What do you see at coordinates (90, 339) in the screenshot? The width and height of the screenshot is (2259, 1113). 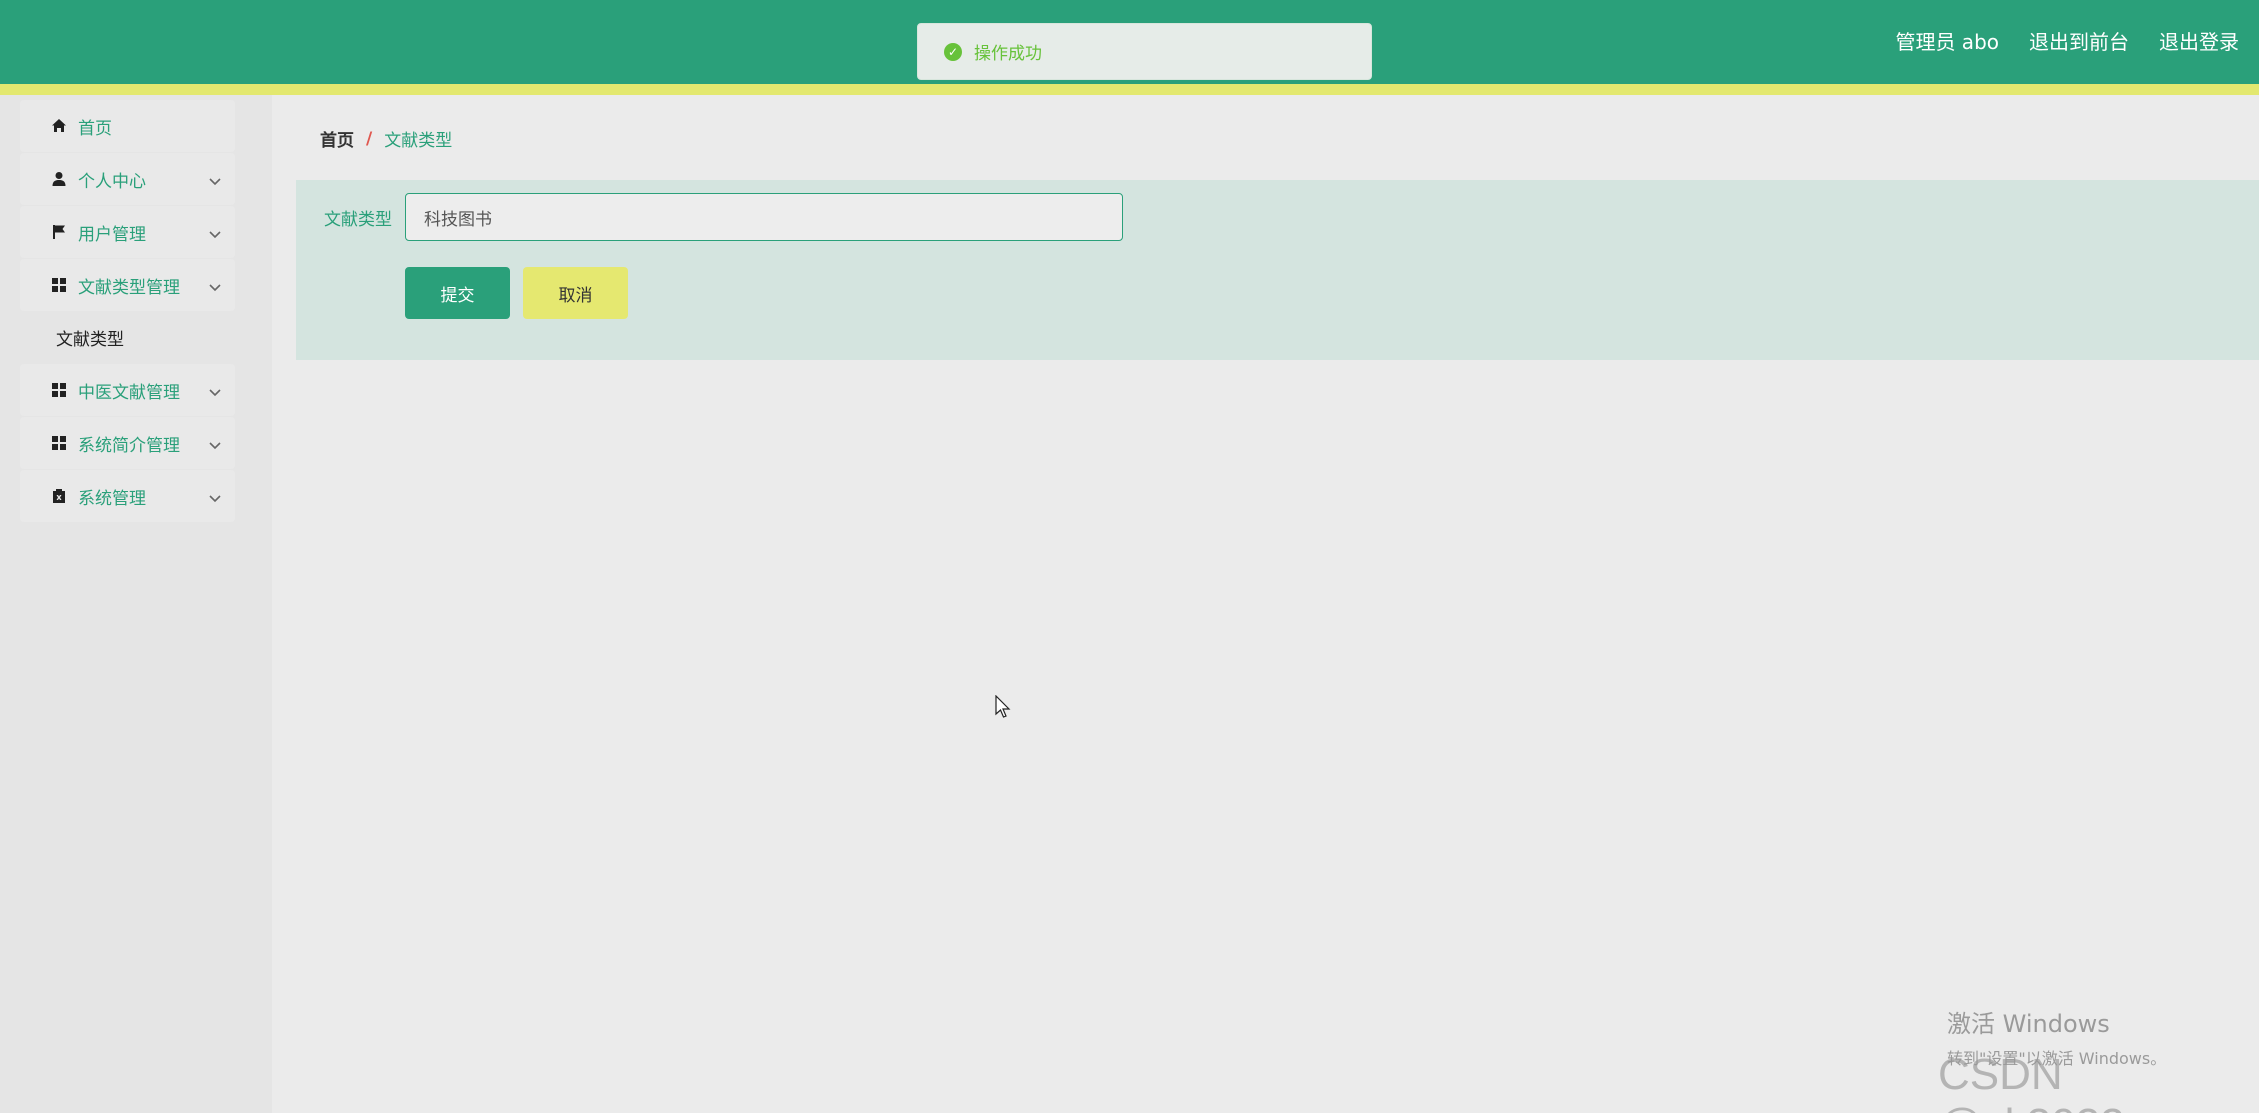 I see `sidebar-subitem-label: 文献类型` at bounding box center [90, 339].